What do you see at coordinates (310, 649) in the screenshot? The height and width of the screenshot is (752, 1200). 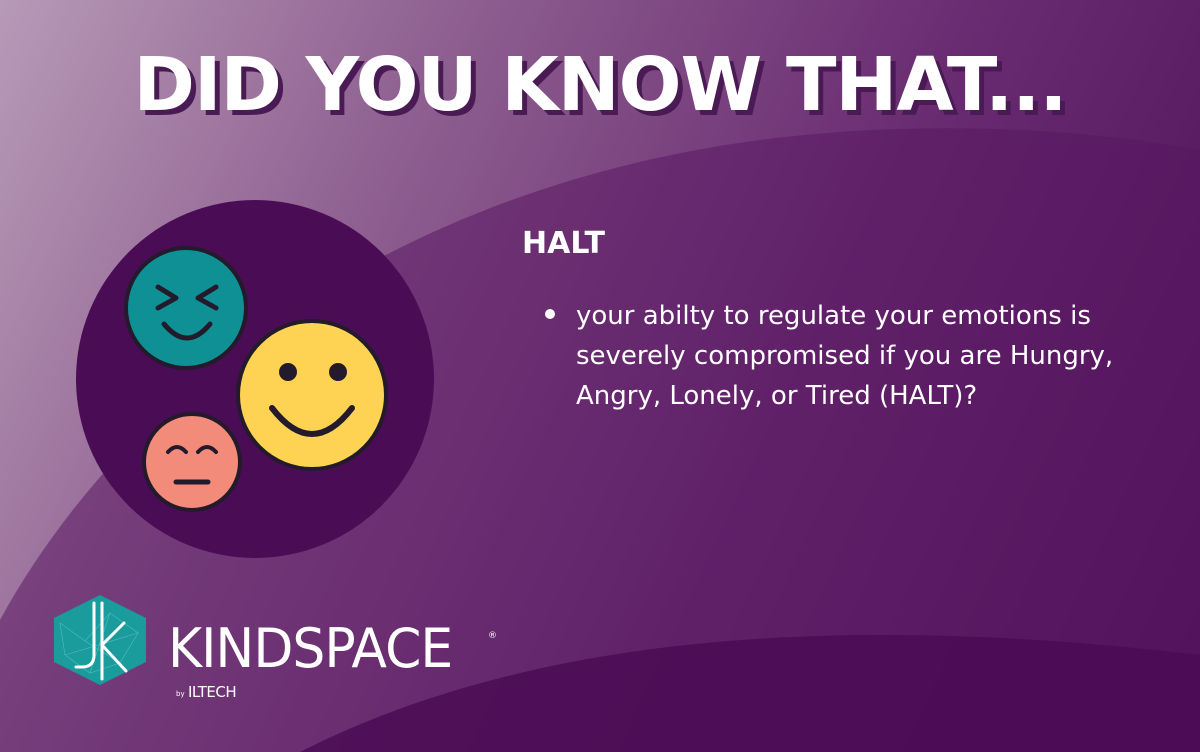 I see `brand-name: KINDSPACE` at bounding box center [310, 649].